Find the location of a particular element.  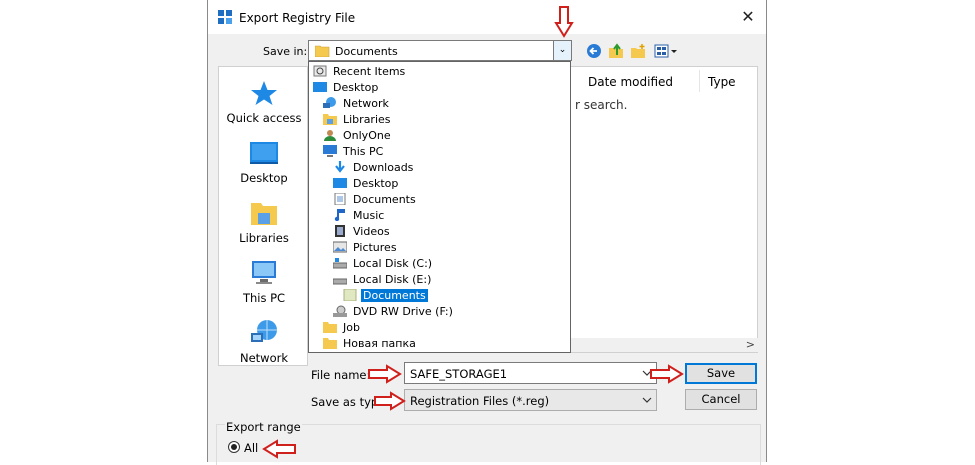

close-button: ✕ is located at coordinates (748, 17).